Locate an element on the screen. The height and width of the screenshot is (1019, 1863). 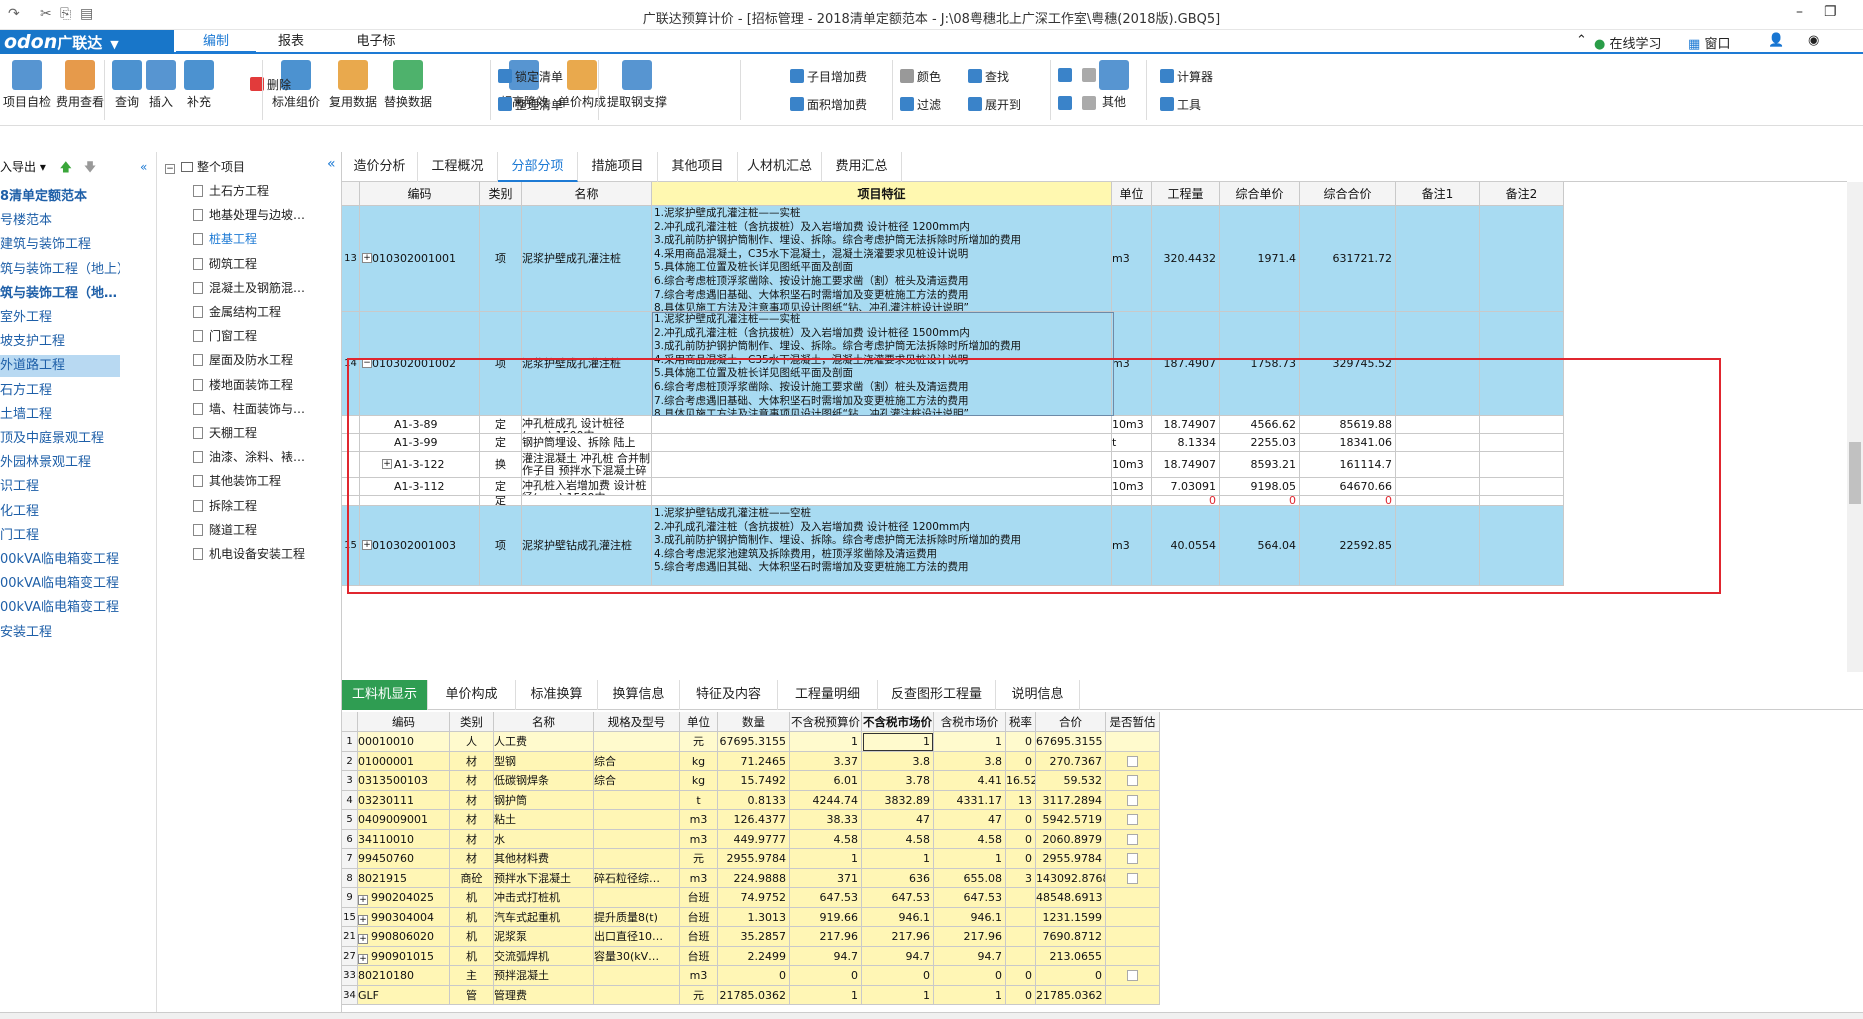
resource-cell-qty: 71.2465 is located at coordinates (754, 761).